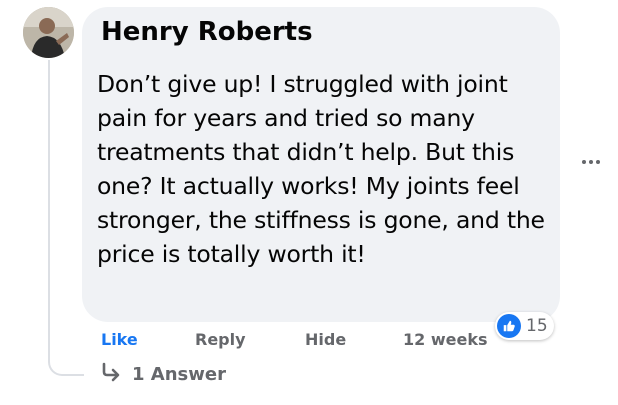  I want to click on reply-arrow-icon, so click(111, 374).